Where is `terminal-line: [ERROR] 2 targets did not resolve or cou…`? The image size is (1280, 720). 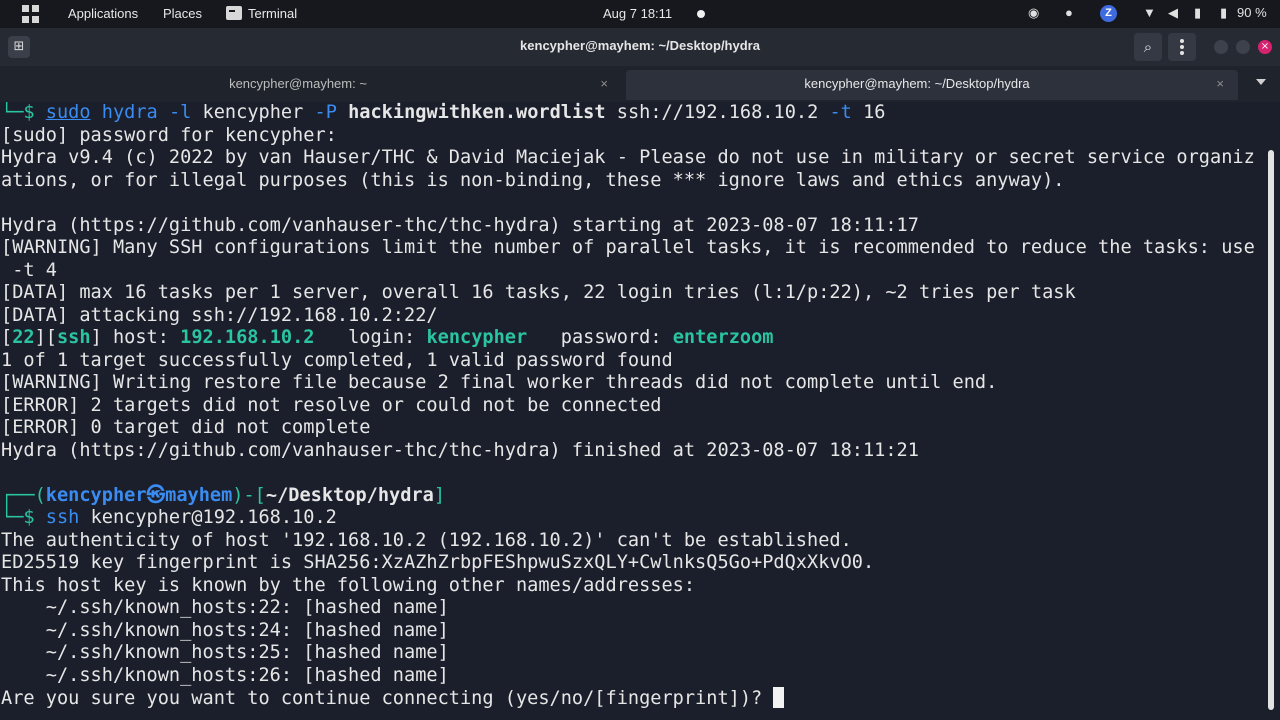 terminal-line: [ERROR] 2 targets did not resolve or cou… is located at coordinates (331, 405).